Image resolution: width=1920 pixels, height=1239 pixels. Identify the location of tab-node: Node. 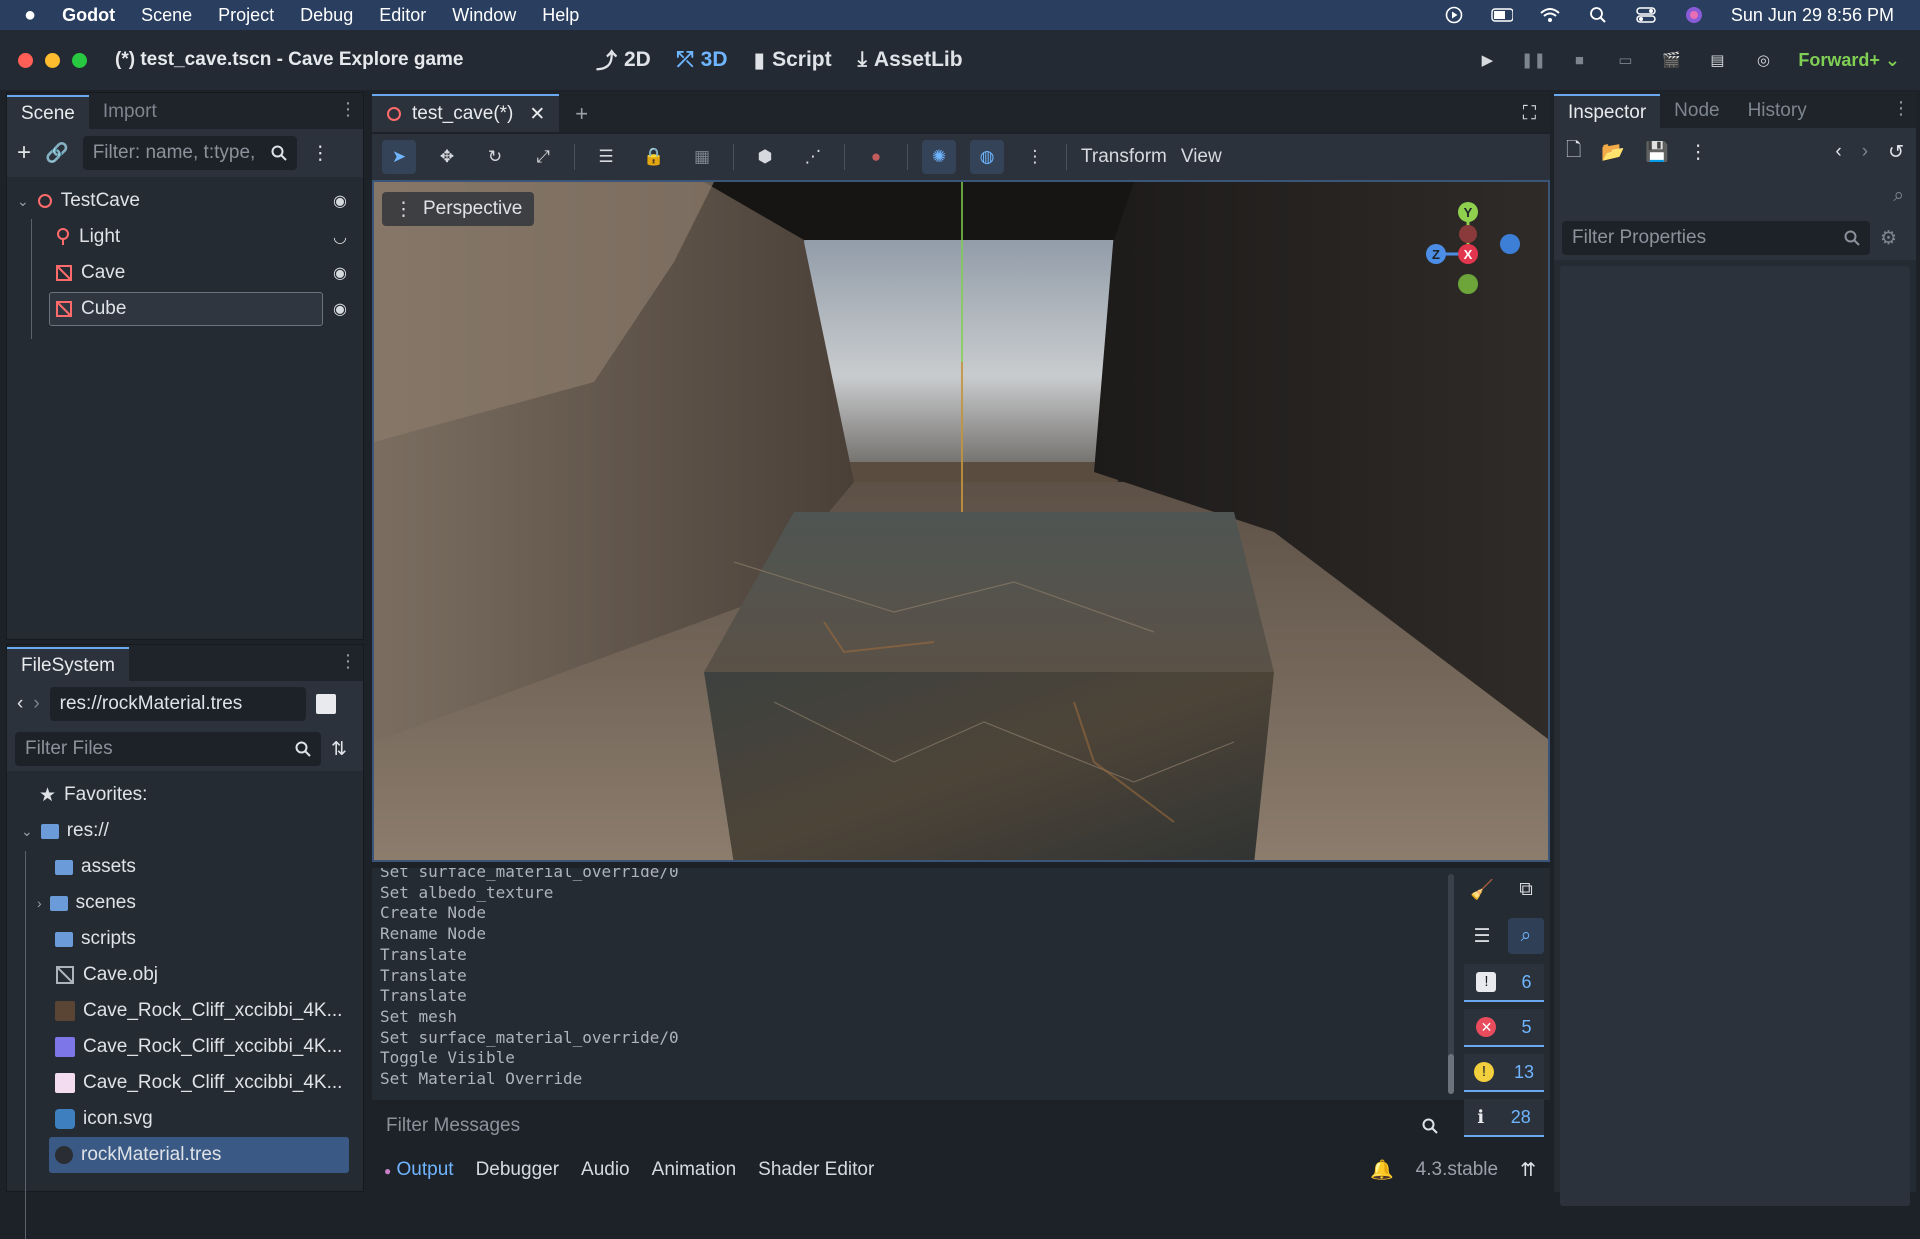
(1696, 111).